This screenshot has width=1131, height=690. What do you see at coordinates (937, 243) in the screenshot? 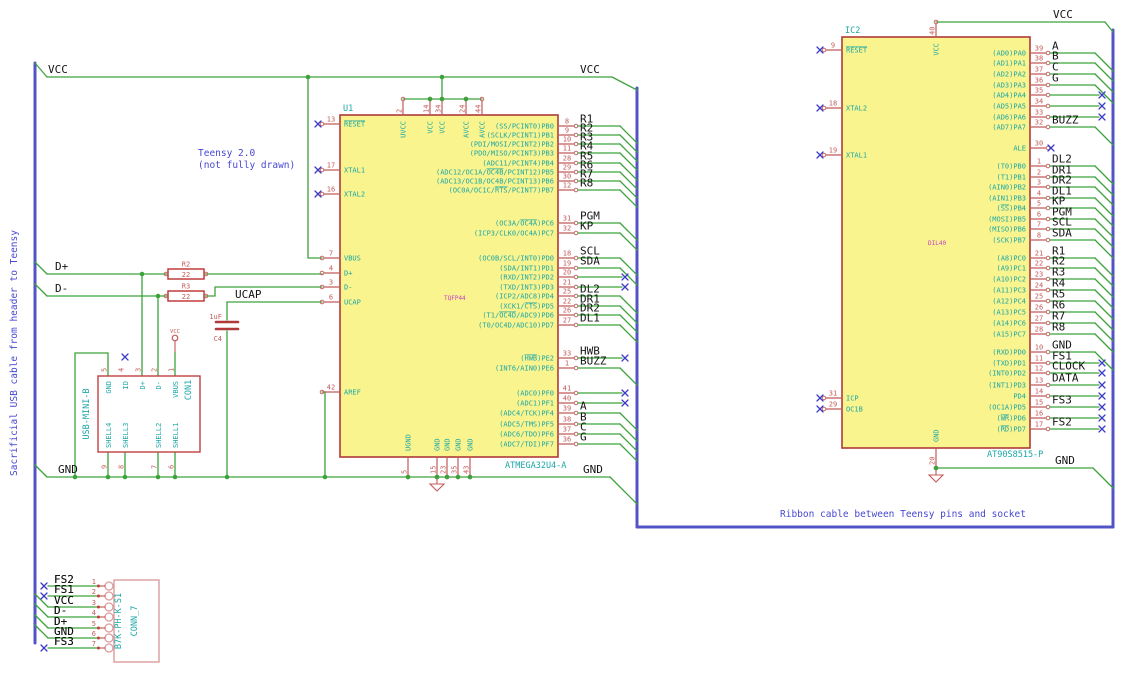
I see `ic-footprint: DIL40` at bounding box center [937, 243].